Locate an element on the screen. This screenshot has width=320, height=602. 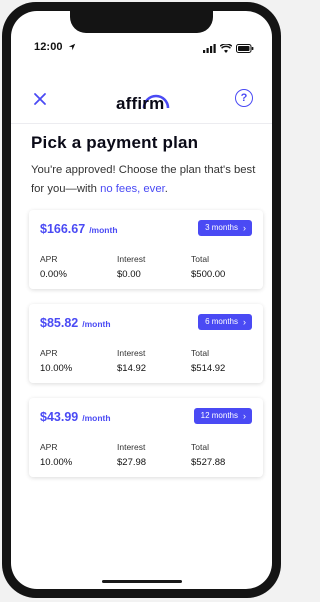
battery-icon is located at coordinates (245, 48).